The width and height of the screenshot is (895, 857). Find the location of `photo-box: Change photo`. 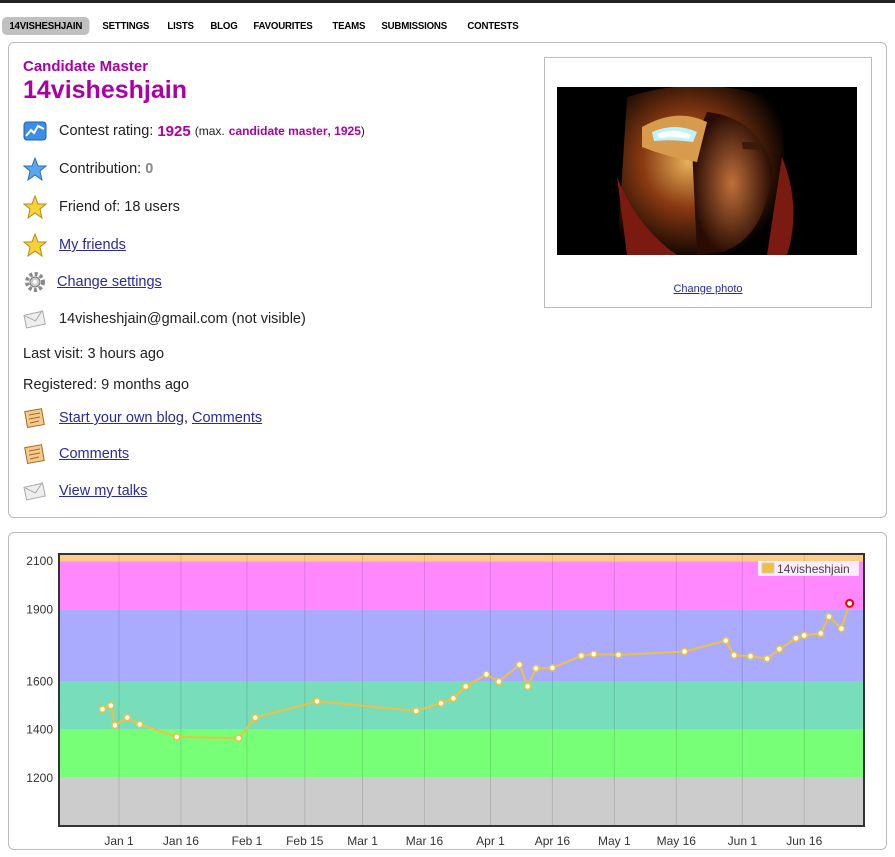

photo-box: Change photo is located at coordinates (708, 182).